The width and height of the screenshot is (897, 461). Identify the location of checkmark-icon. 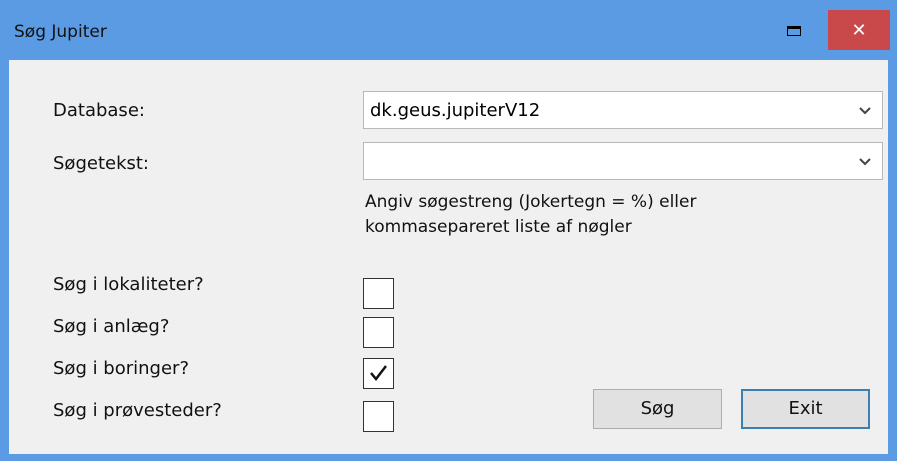
(378, 373).